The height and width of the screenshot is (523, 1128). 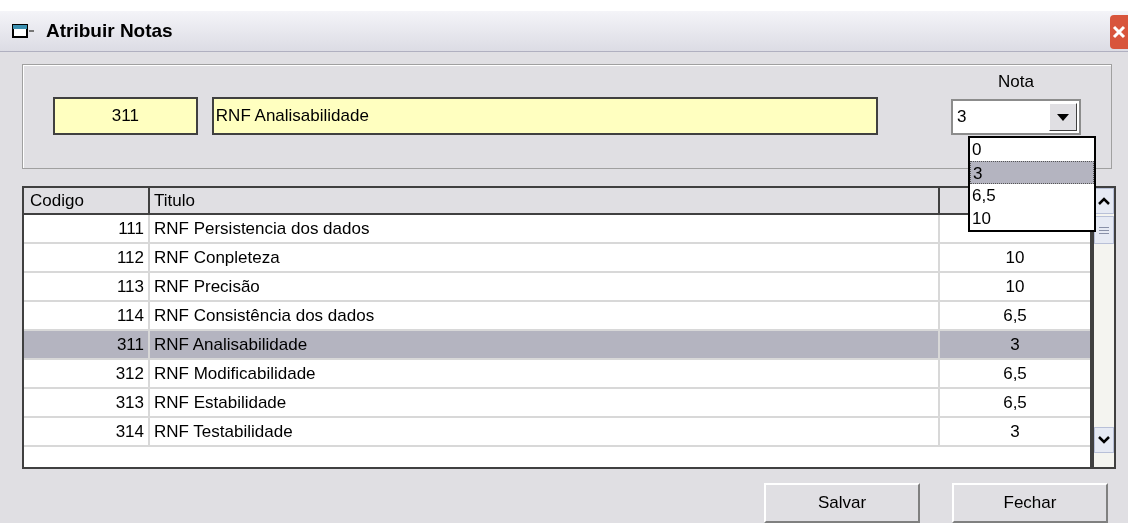 I want to click on table-cell: 313, so click(x=87, y=402).